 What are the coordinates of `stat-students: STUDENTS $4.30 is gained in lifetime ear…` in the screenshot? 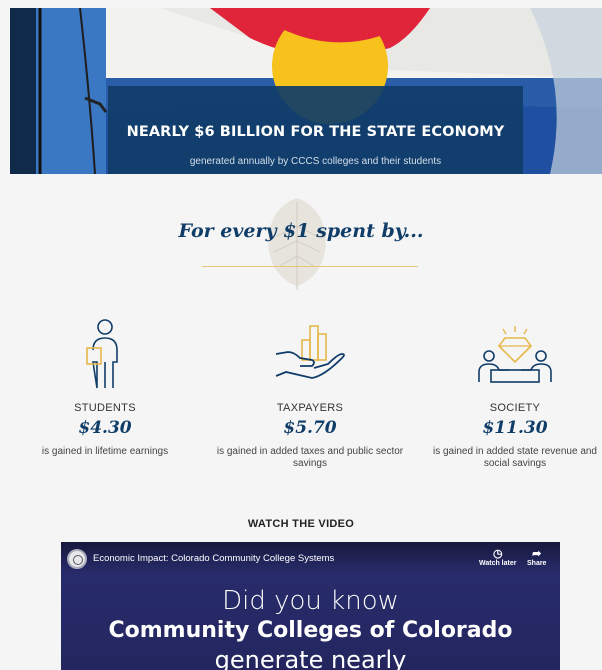 It's located at (105, 388).